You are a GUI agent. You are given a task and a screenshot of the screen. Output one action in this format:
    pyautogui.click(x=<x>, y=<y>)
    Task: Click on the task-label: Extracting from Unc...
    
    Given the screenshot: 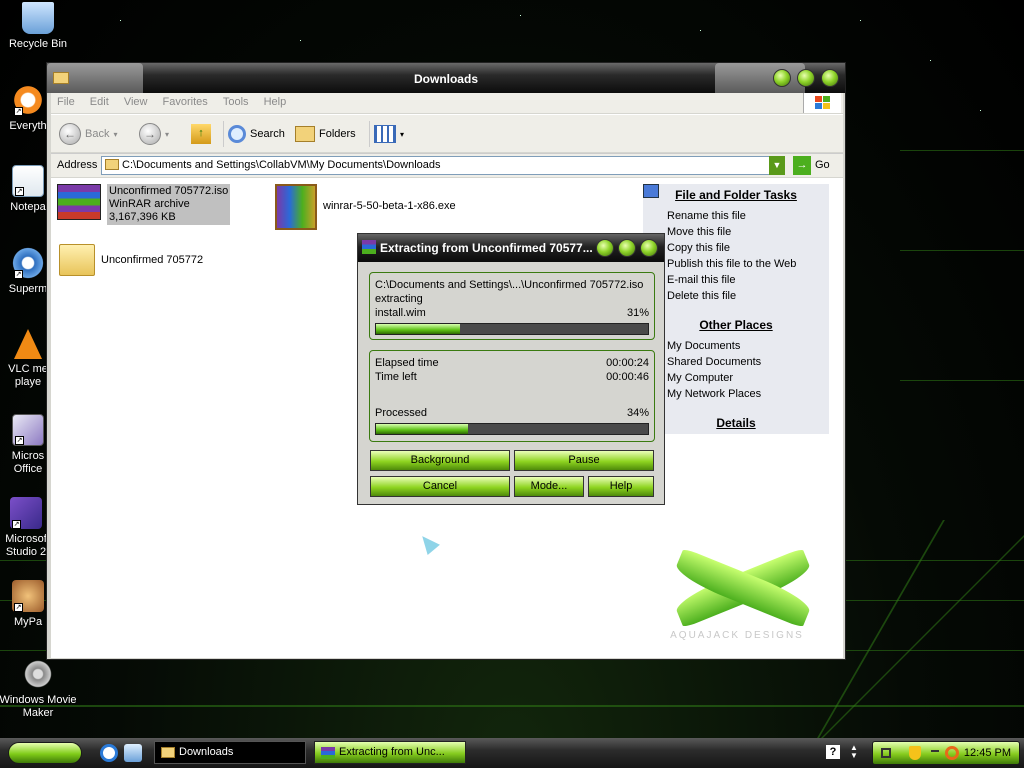 What is the action you would take?
    pyautogui.click(x=392, y=752)
    